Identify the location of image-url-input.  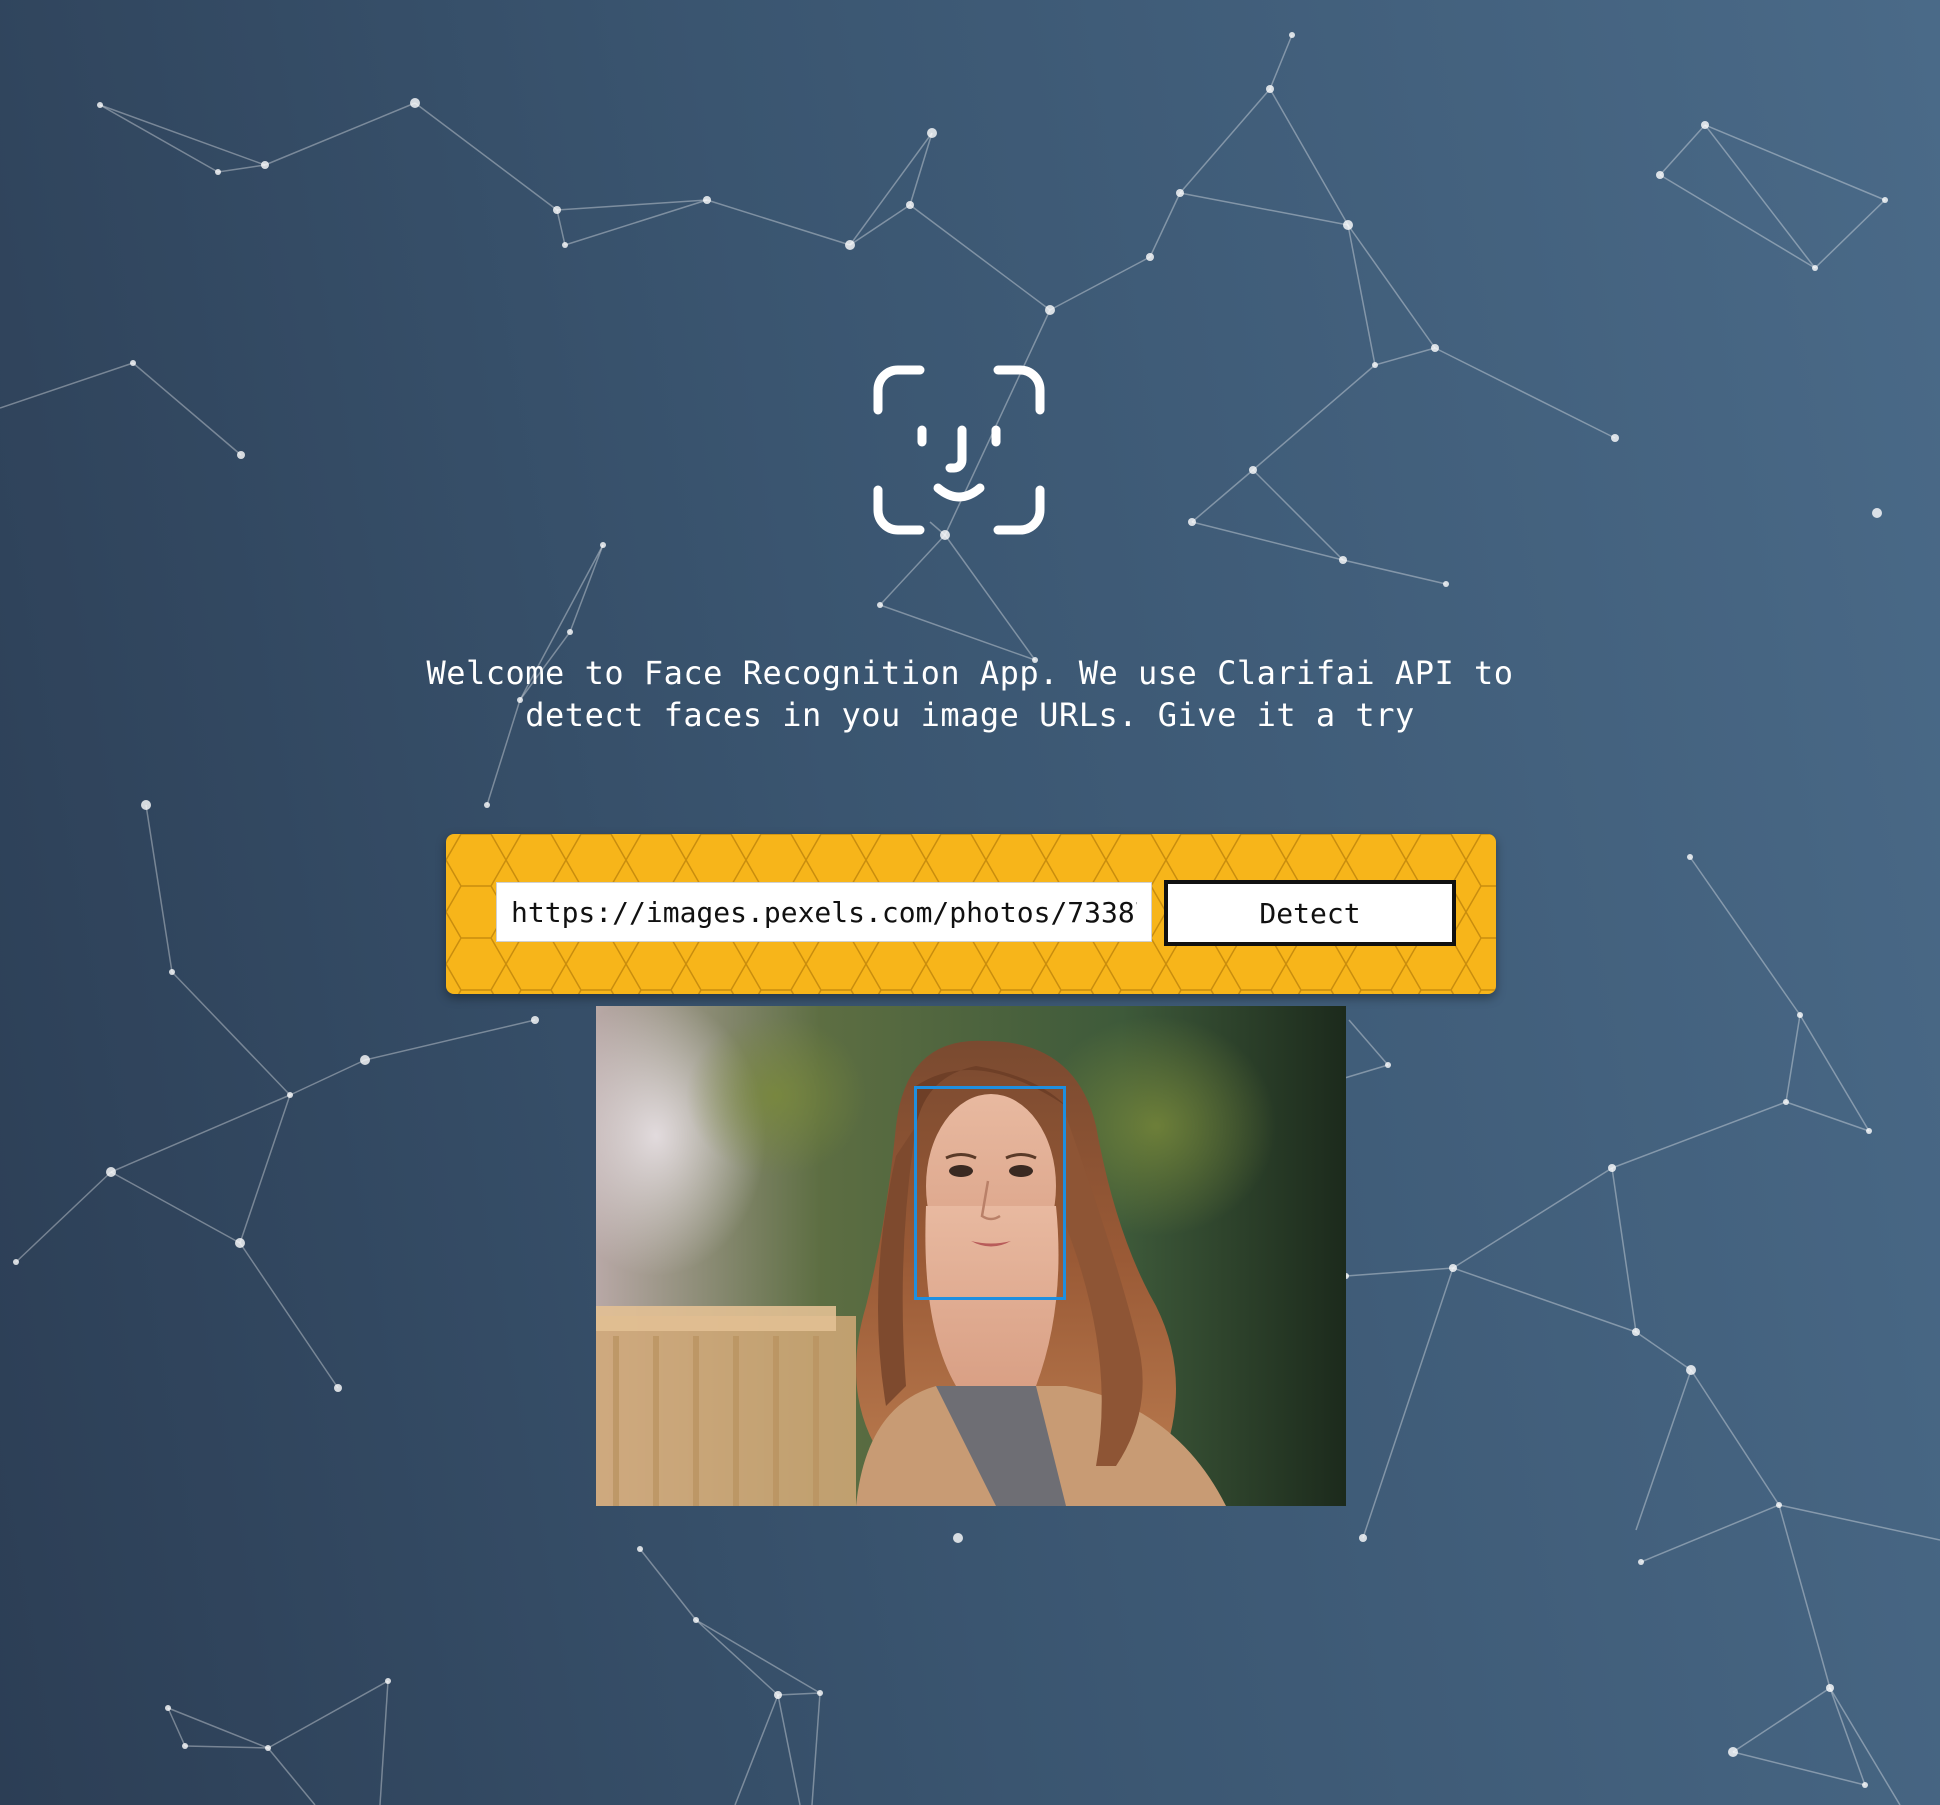
(824, 912).